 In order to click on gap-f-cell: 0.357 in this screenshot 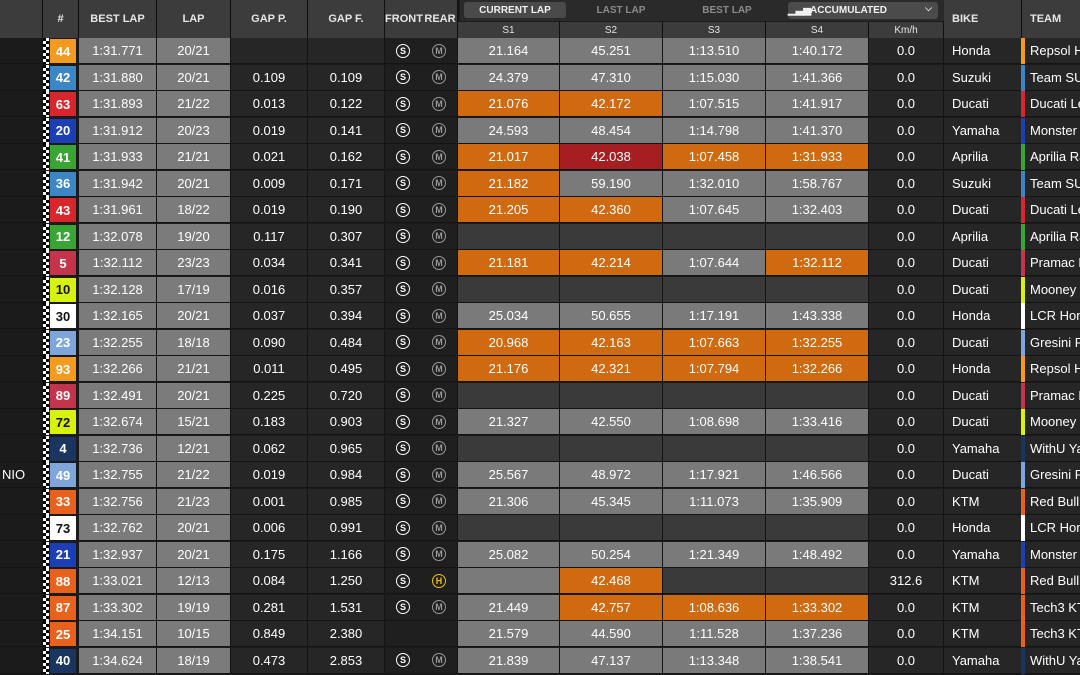, I will do `click(346, 289)`.